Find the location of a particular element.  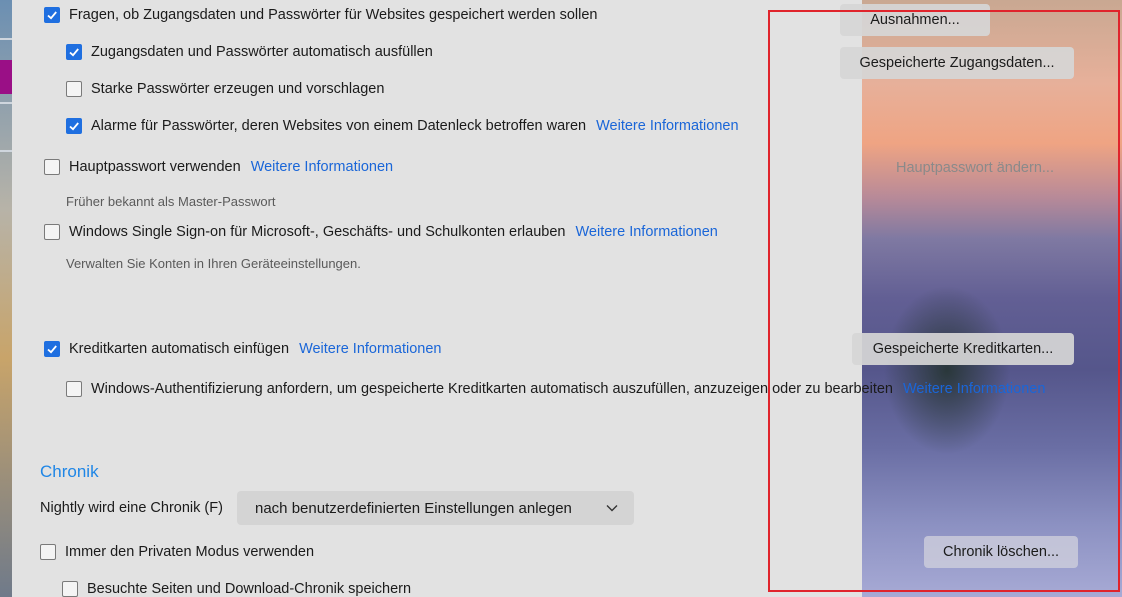

private-mode-row: Immer den Privaten Modus verwenden is located at coordinates (177, 552).